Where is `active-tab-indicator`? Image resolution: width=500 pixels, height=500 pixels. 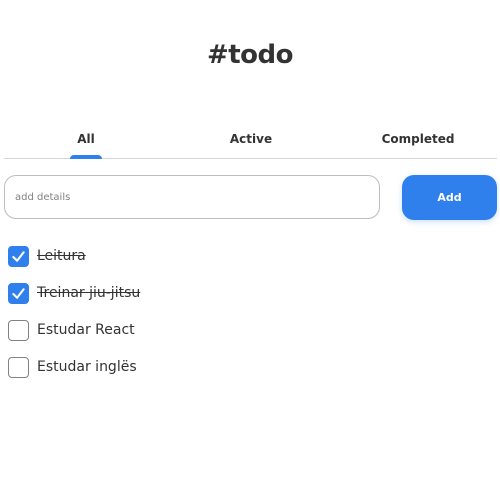 active-tab-indicator is located at coordinates (86, 157).